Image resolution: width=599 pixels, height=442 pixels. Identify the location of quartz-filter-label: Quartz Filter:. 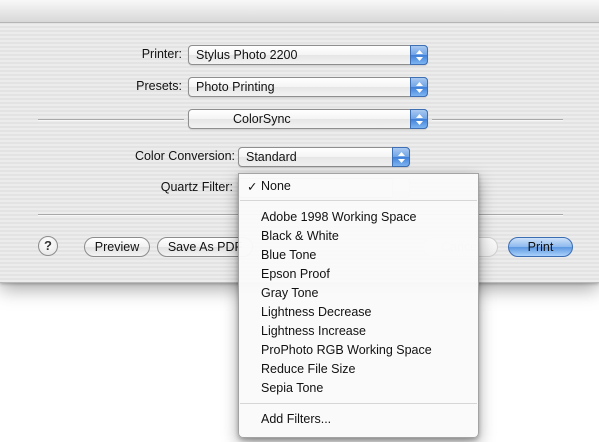
(196, 187).